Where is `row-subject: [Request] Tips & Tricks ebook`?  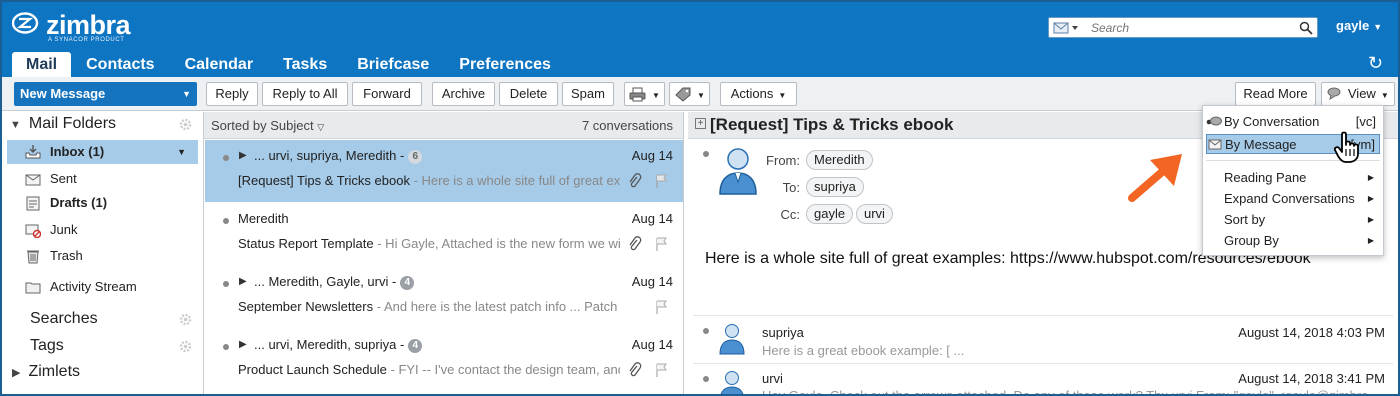 row-subject: [Request] Tips & Tricks ebook is located at coordinates (324, 180).